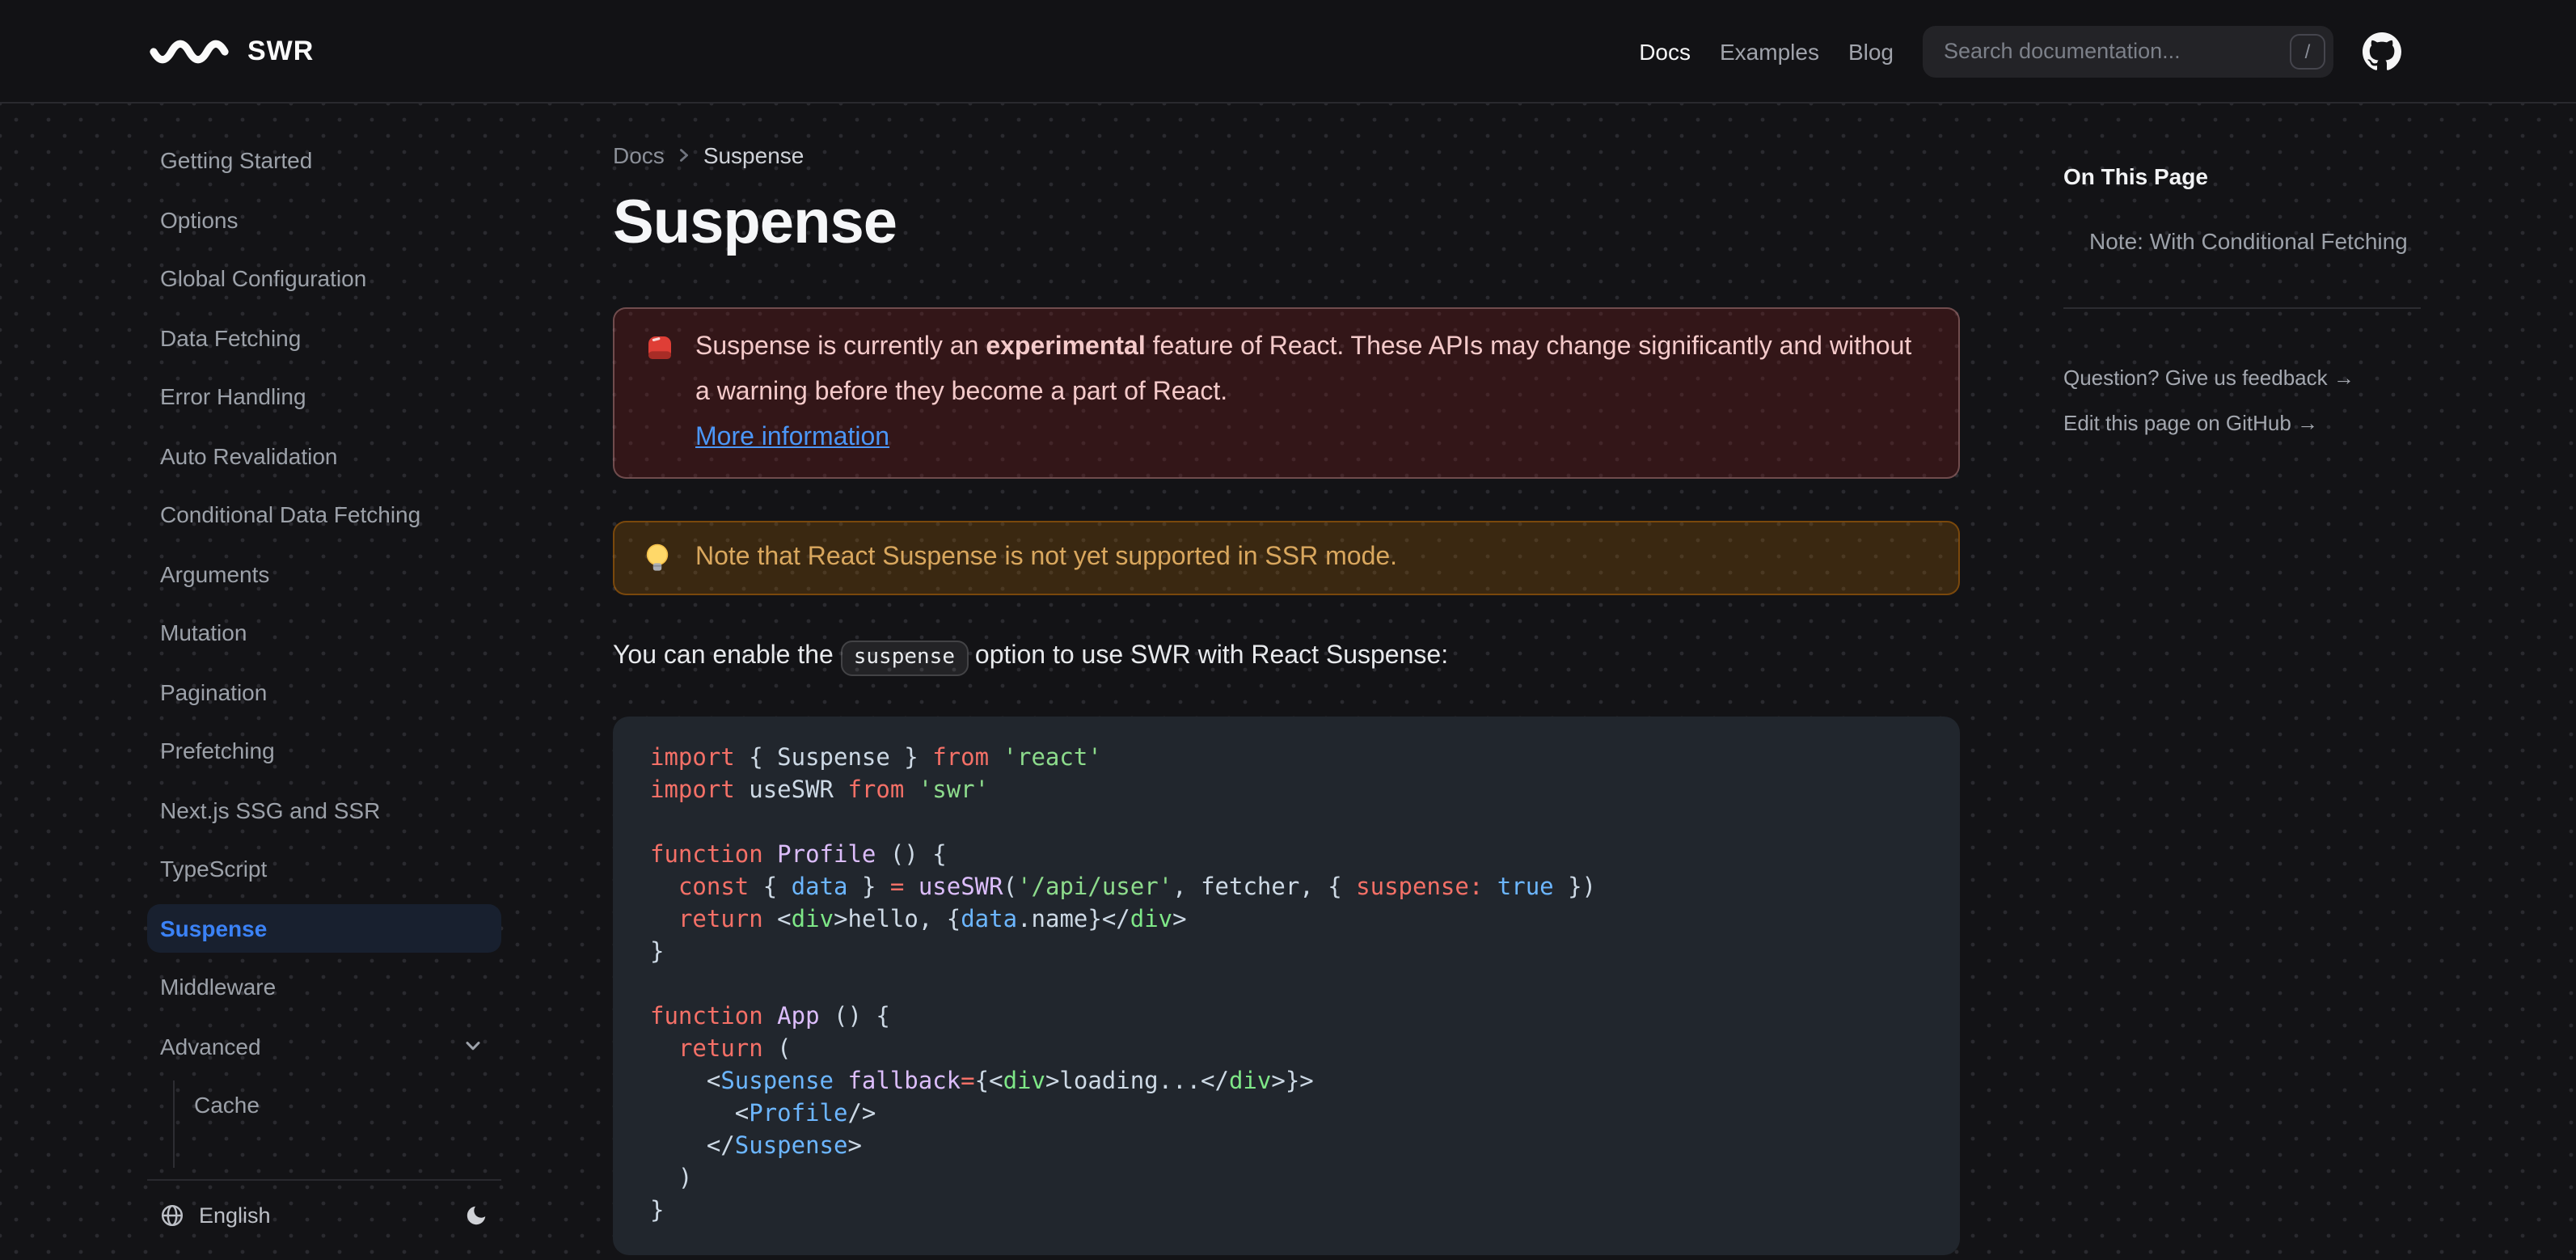 This screenshot has width=2576, height=1260. I want to click on code-line: import useSWR from 'swr', so click(820, 791).